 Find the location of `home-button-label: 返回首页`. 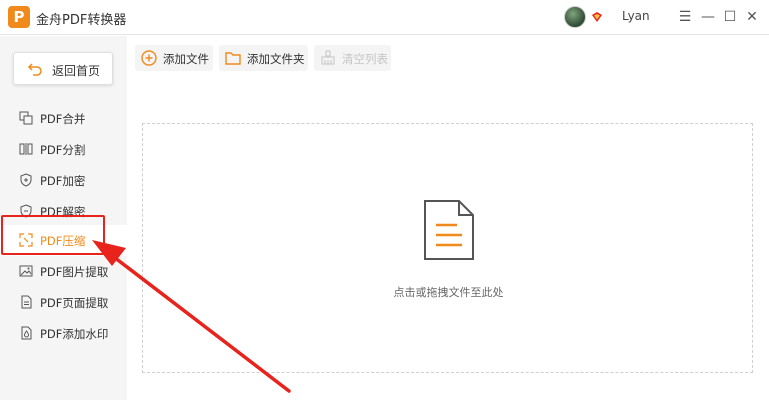

home-button-label: 返回首页 is located at coordinates (76, 71).